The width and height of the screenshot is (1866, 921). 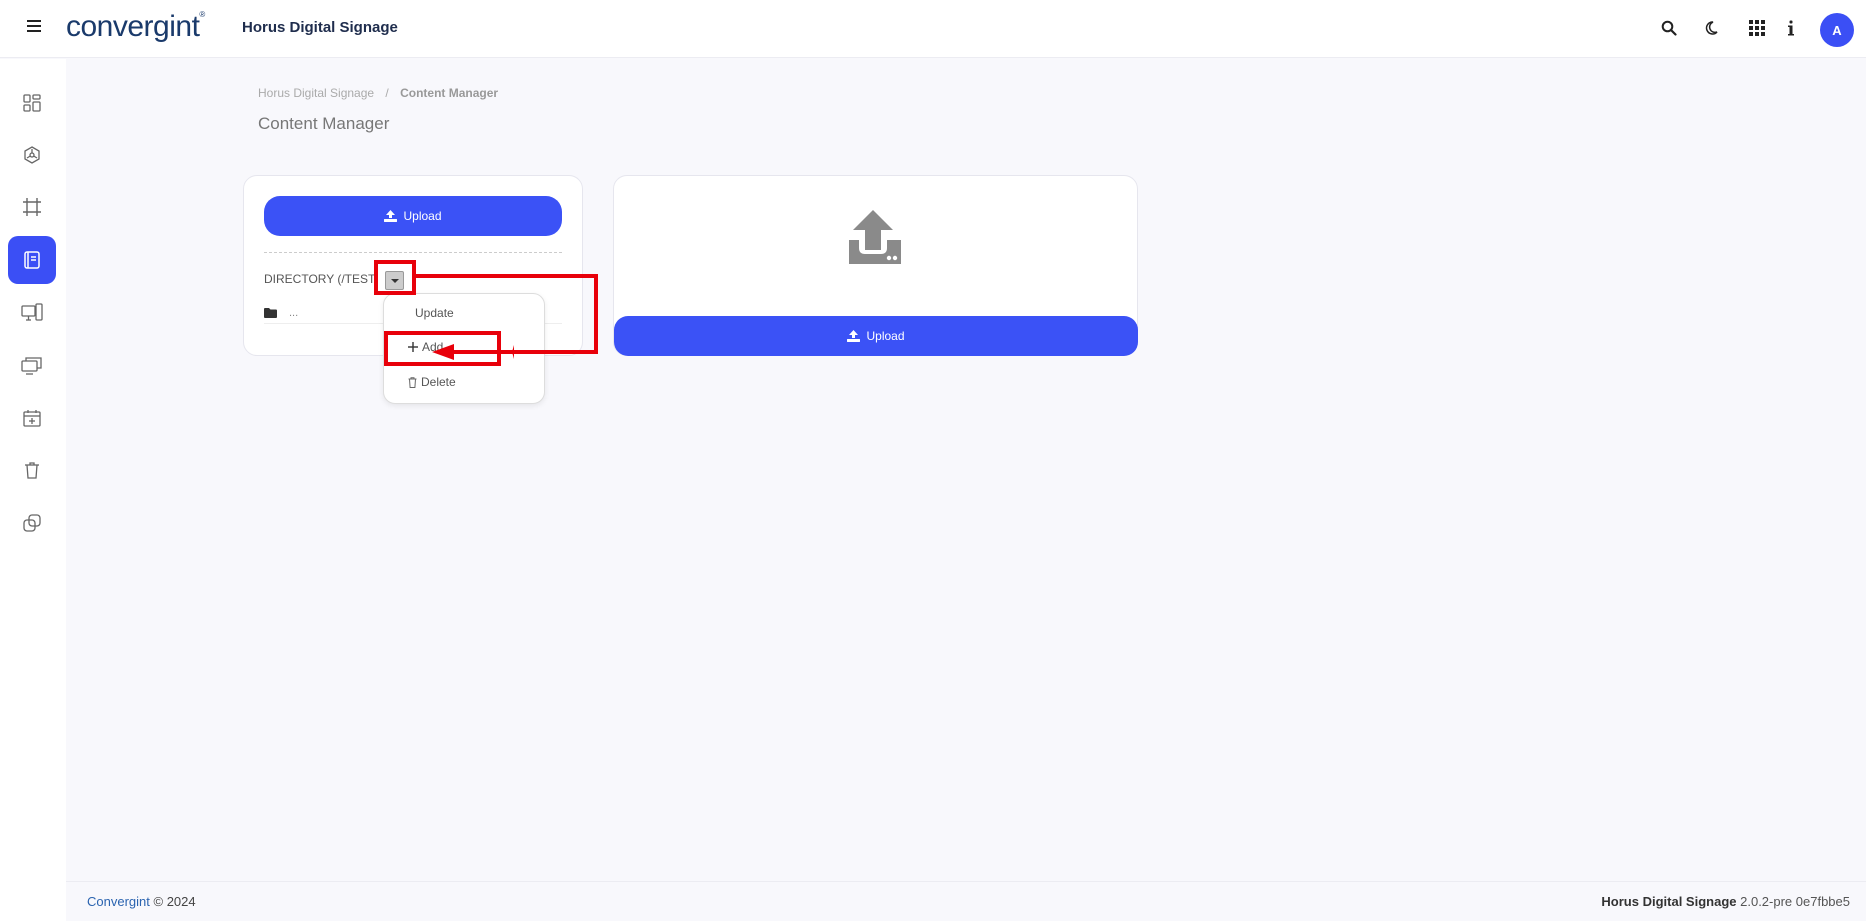 I want to click on info-icon, so click(x=1791, y=28).